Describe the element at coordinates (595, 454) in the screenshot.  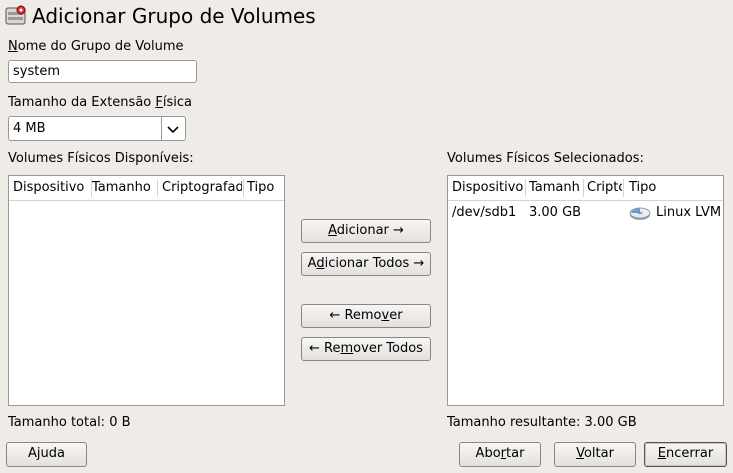
I see `back-button: Voltar` at that location.